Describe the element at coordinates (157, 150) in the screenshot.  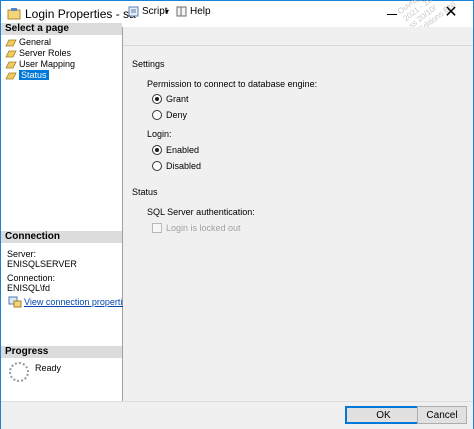
I see `enabled-radio` at that location.